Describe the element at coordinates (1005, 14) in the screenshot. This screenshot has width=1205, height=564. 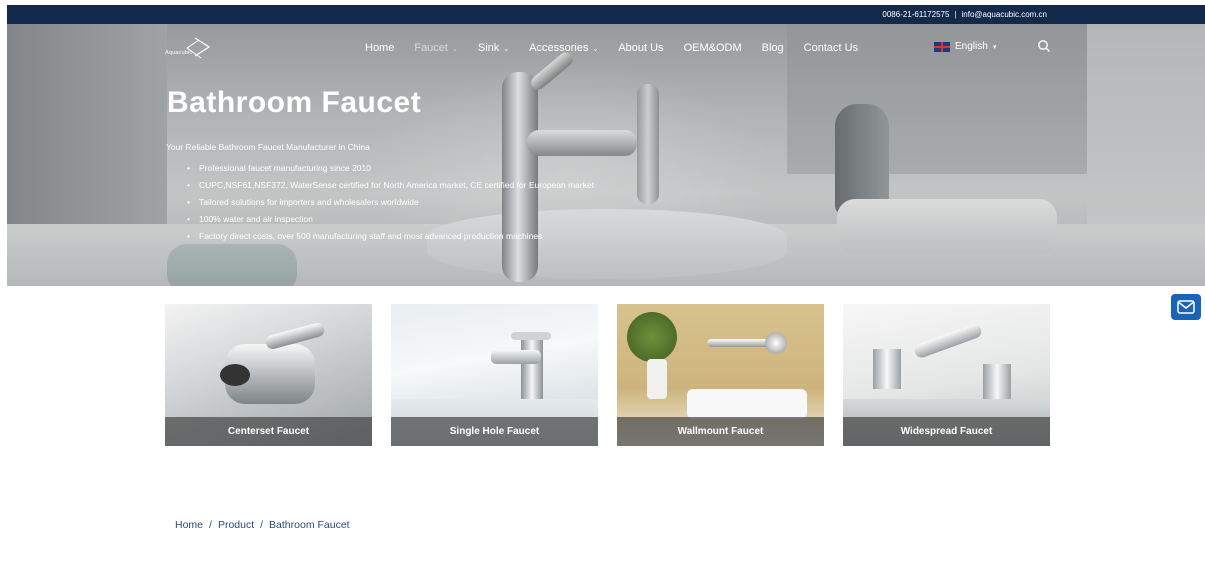
I see `email-link: info@aquacubic.com.cn` at that location.